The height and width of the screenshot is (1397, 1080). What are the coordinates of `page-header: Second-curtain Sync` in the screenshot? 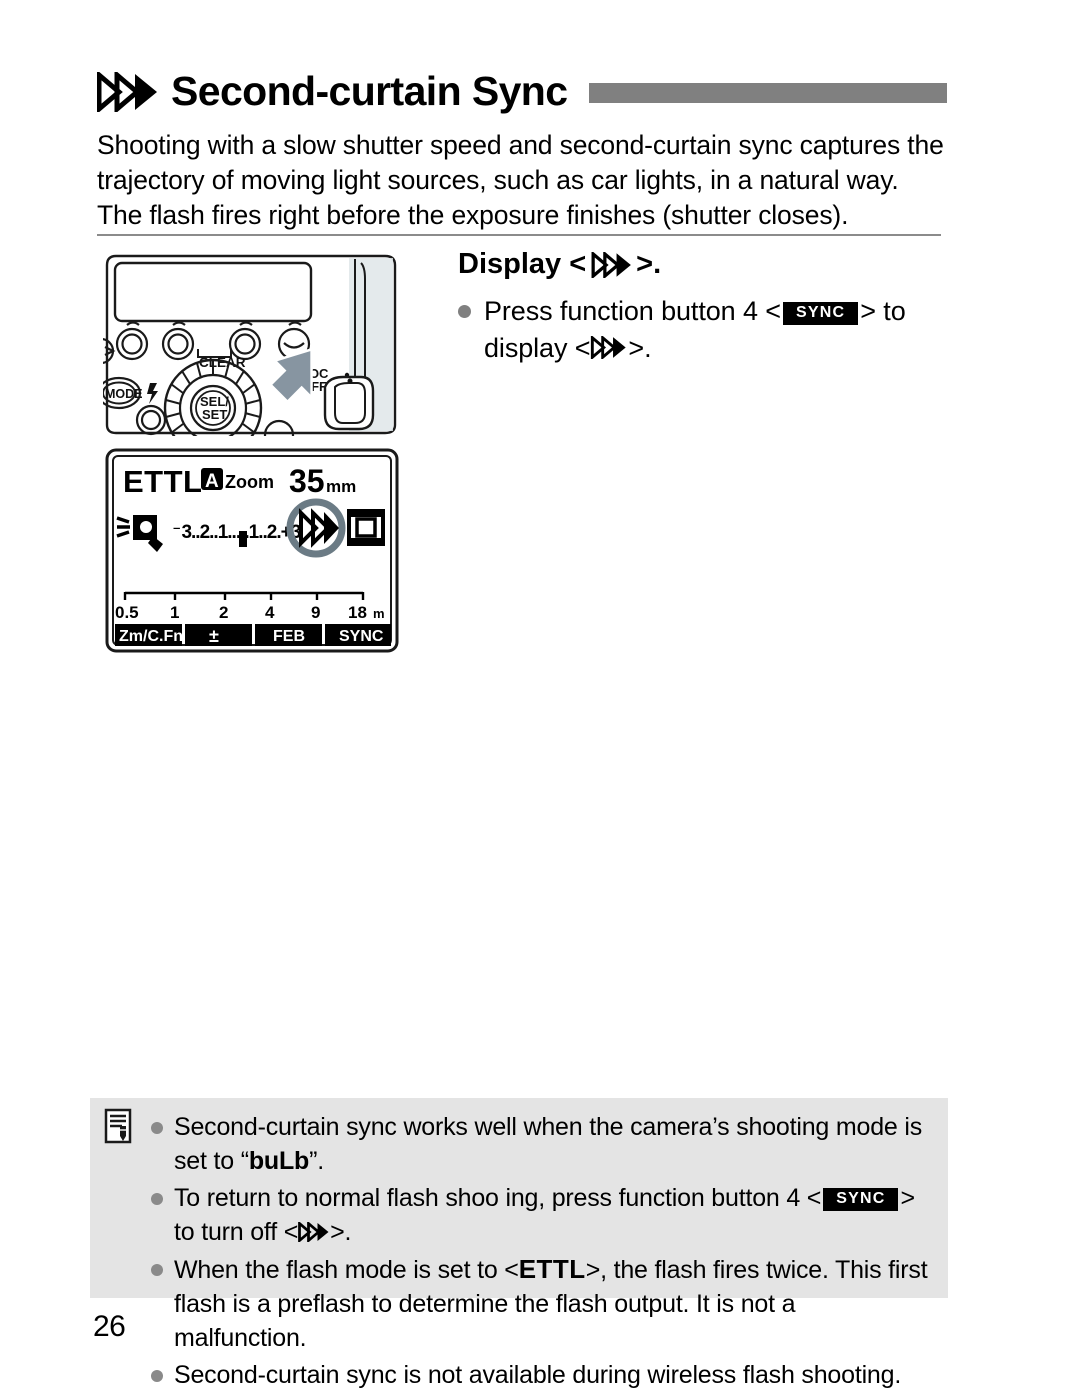 It's located at (522, 91).